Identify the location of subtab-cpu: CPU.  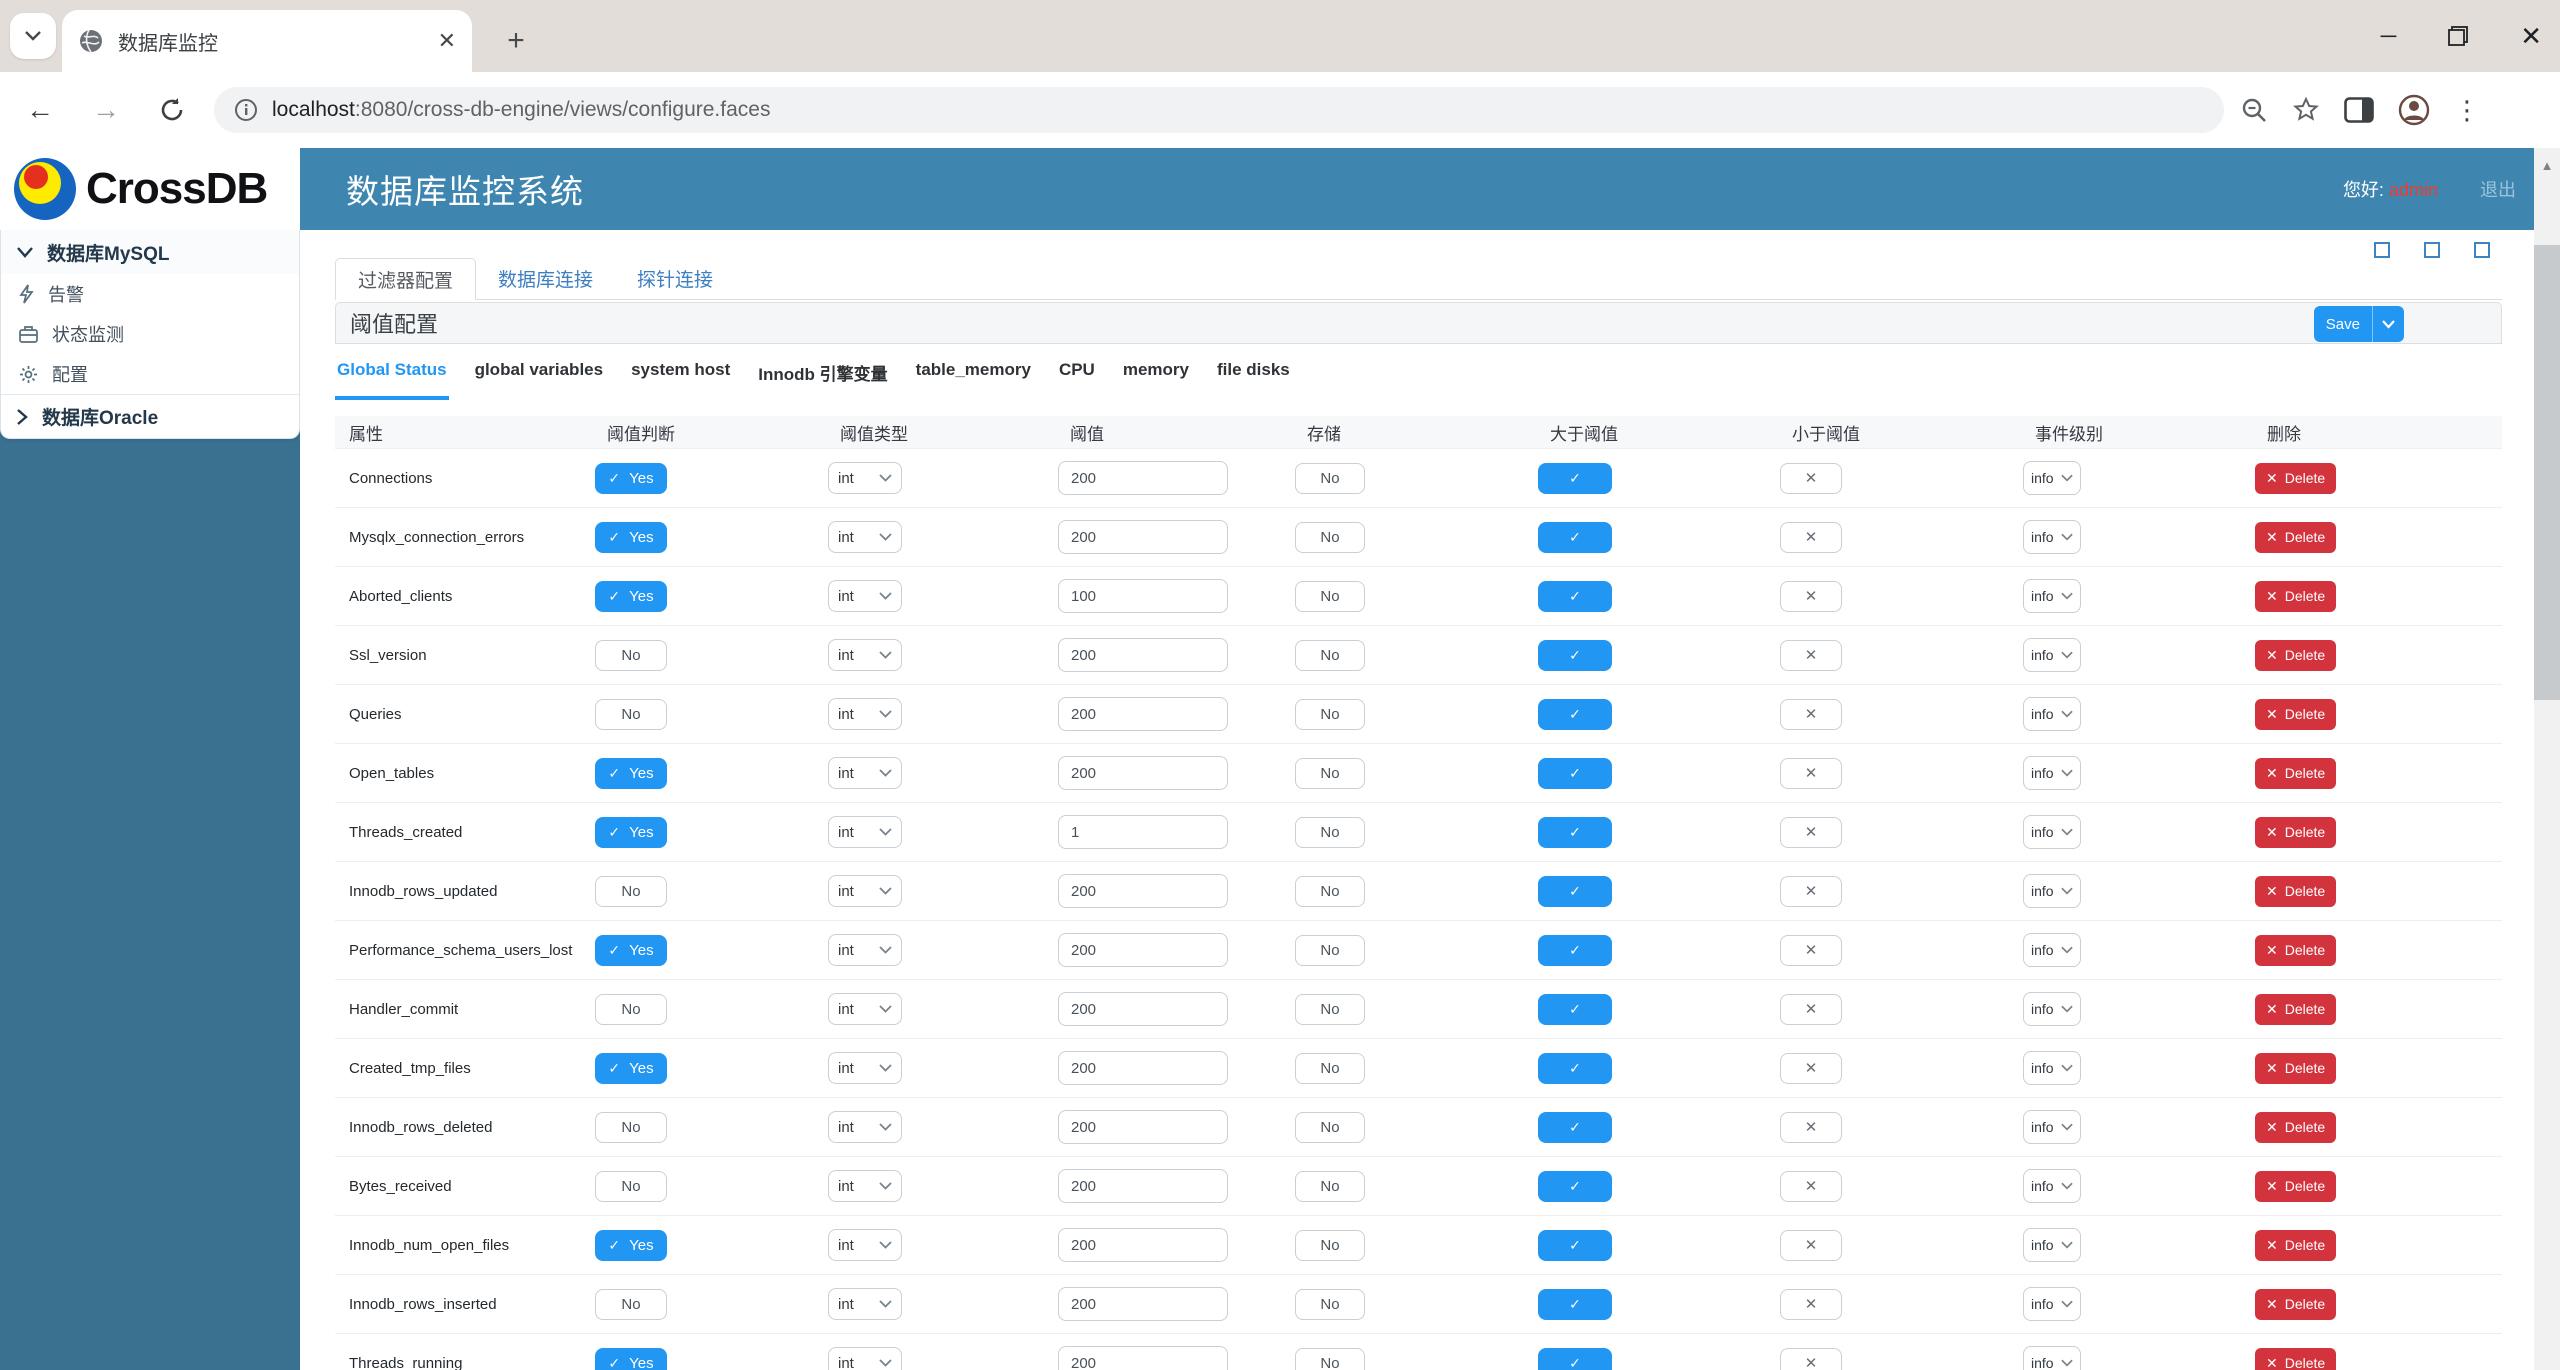
(1077, 378).